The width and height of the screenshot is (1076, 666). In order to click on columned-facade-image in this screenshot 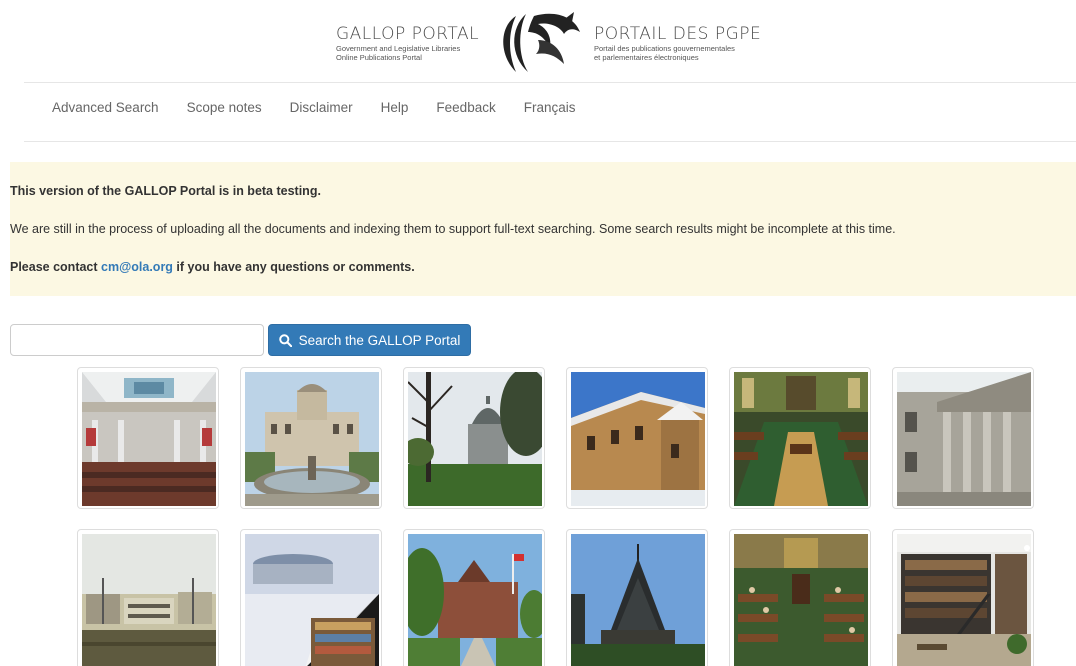, I will do `click(964, 439)`.